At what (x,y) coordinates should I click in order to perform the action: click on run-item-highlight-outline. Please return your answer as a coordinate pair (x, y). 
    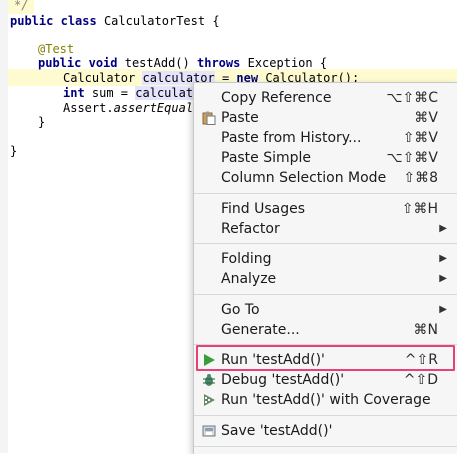
    Looking at the image, I should click on (325, 358).